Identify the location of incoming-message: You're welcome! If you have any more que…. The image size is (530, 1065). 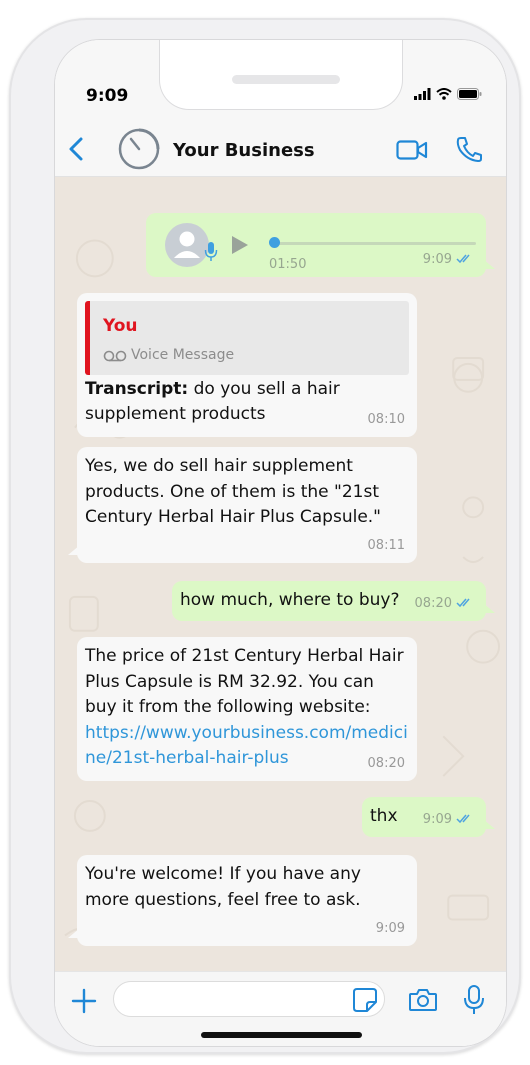
(242, 900).